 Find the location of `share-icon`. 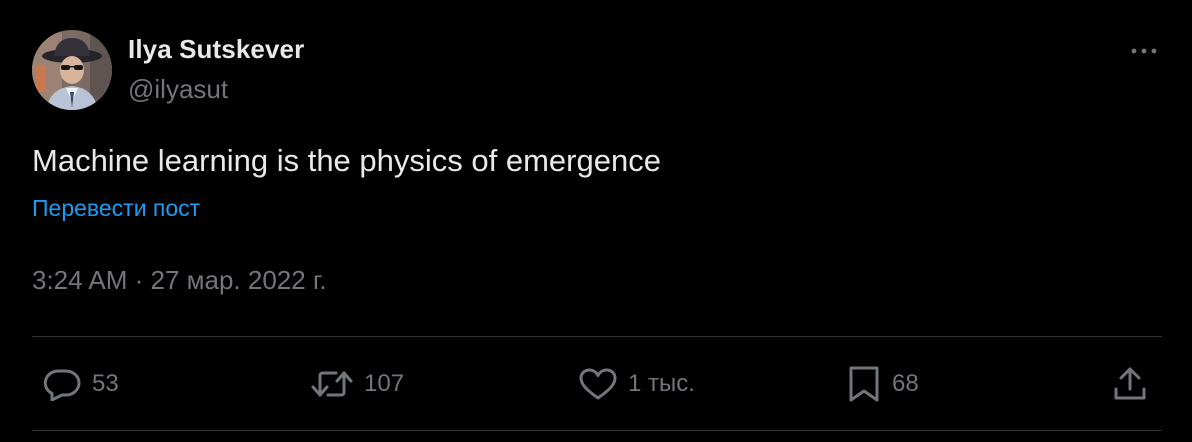

share-icon is located at coordinates (1130, 383).